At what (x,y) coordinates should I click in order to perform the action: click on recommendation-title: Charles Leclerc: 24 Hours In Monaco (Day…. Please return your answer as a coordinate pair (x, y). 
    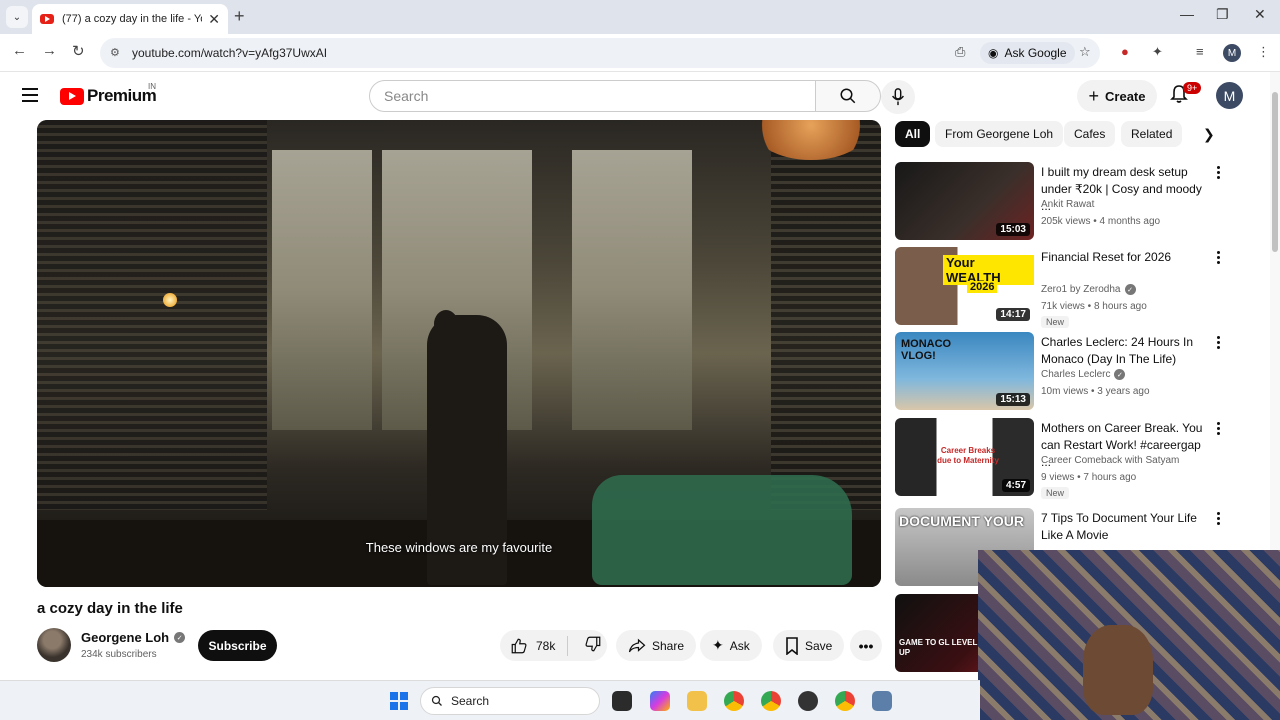
    Looking at the image, I should click on (1126, 351).